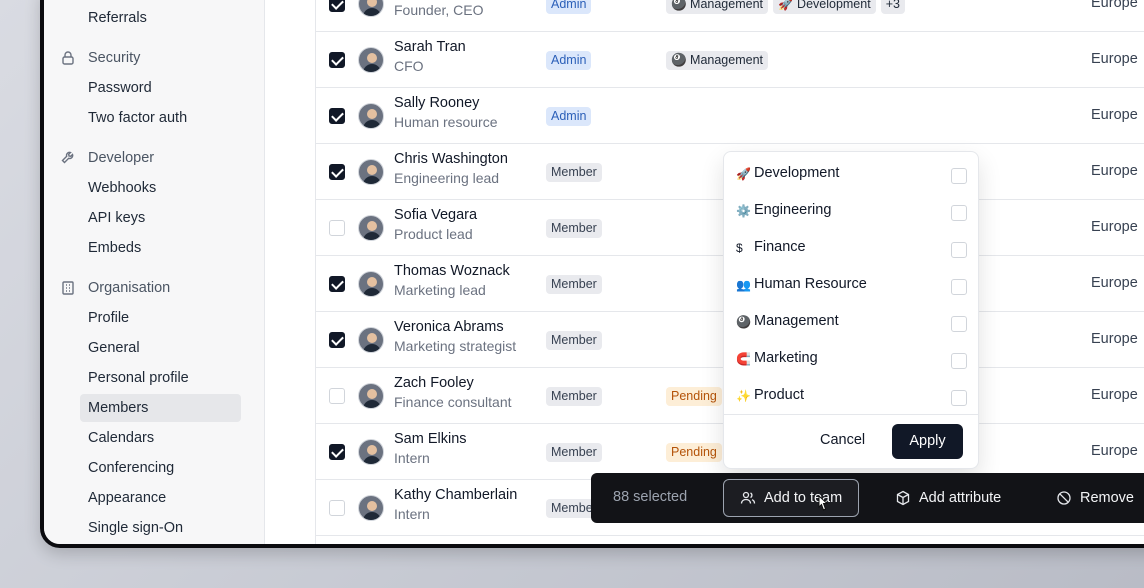 This screenshot has height=588, width=1144. What do you see at coordinates (851, 321) in the screenshot?
I see `team-option: 🎱 Management` at bounding box center [851, 321].